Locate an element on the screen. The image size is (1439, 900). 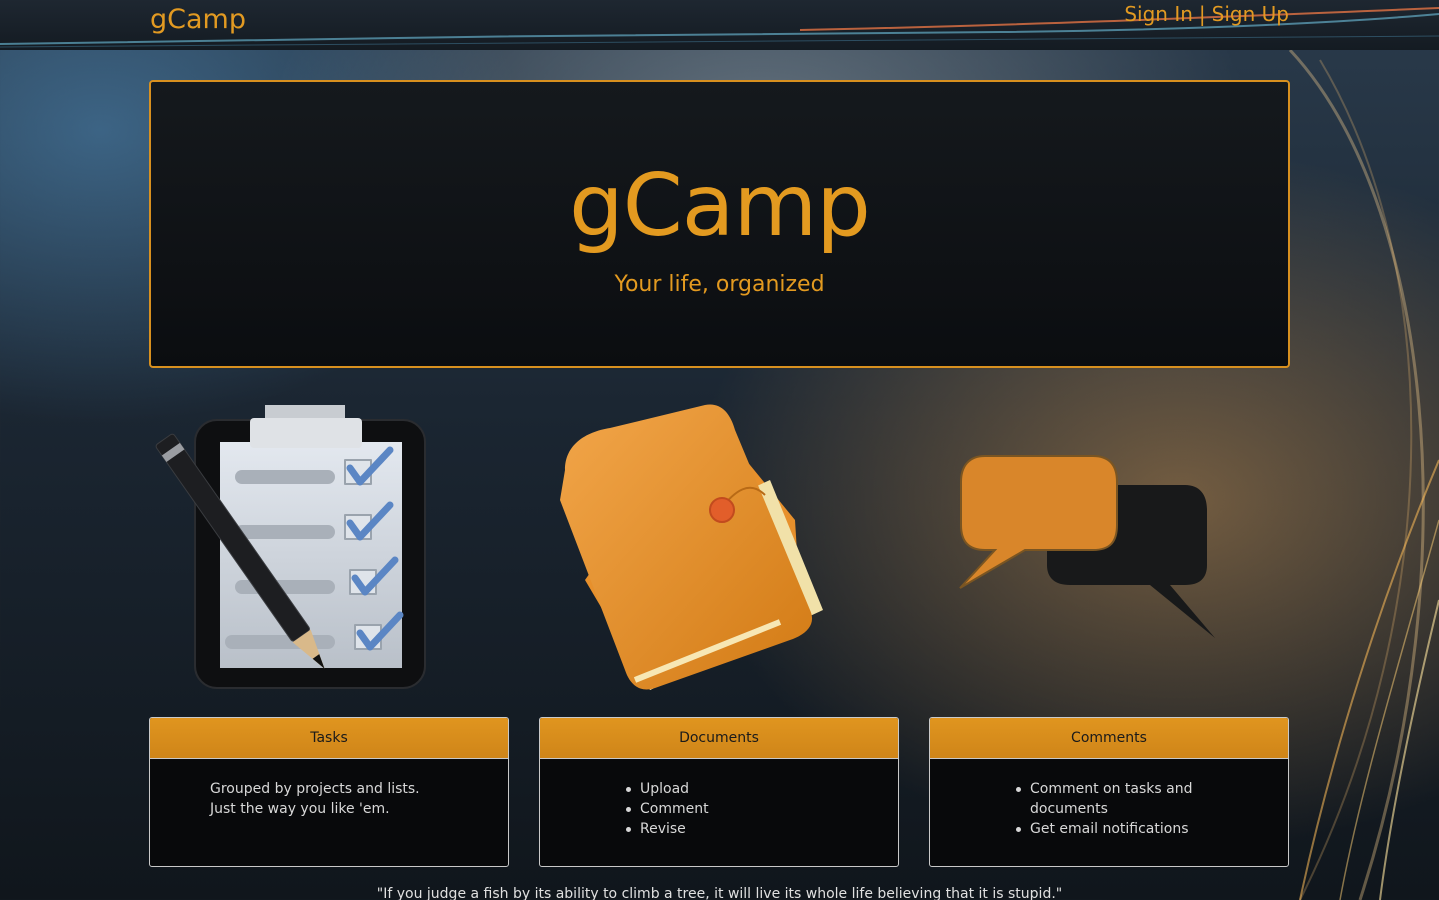
list-item: Comment on tasks and documents is located at coordinates (1108, 799).